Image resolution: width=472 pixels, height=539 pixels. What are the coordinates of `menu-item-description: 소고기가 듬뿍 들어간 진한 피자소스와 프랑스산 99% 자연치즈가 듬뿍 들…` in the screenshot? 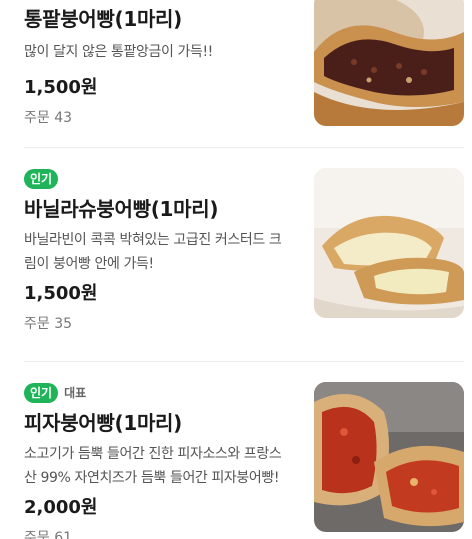 It's located at (153, 466).